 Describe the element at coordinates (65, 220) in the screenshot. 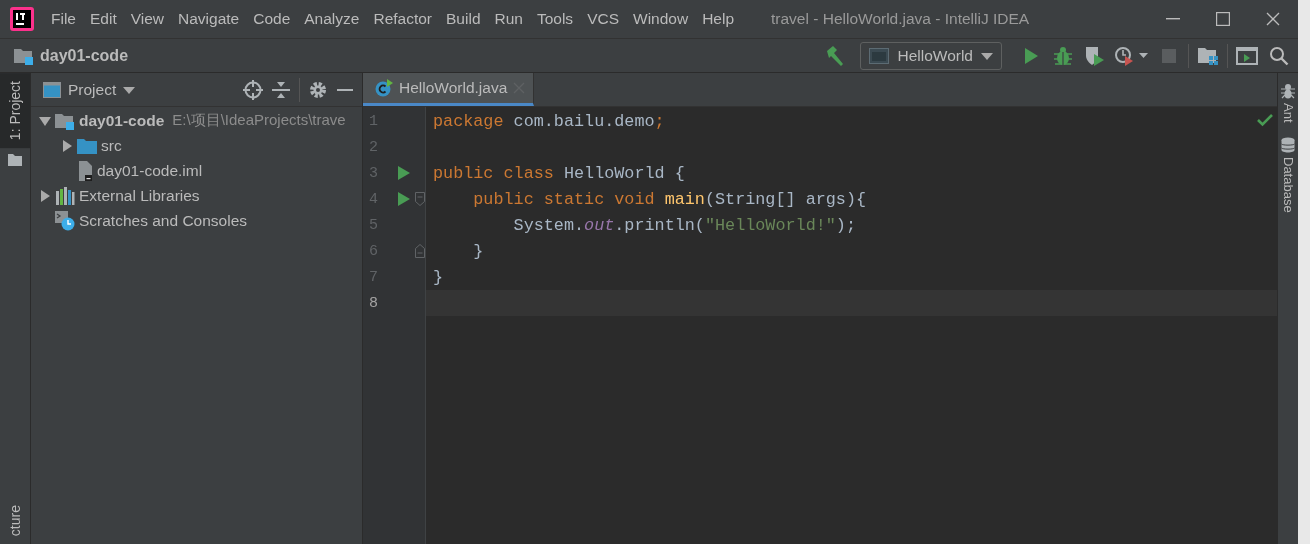

I see `terminal-clock-icon` at that location.